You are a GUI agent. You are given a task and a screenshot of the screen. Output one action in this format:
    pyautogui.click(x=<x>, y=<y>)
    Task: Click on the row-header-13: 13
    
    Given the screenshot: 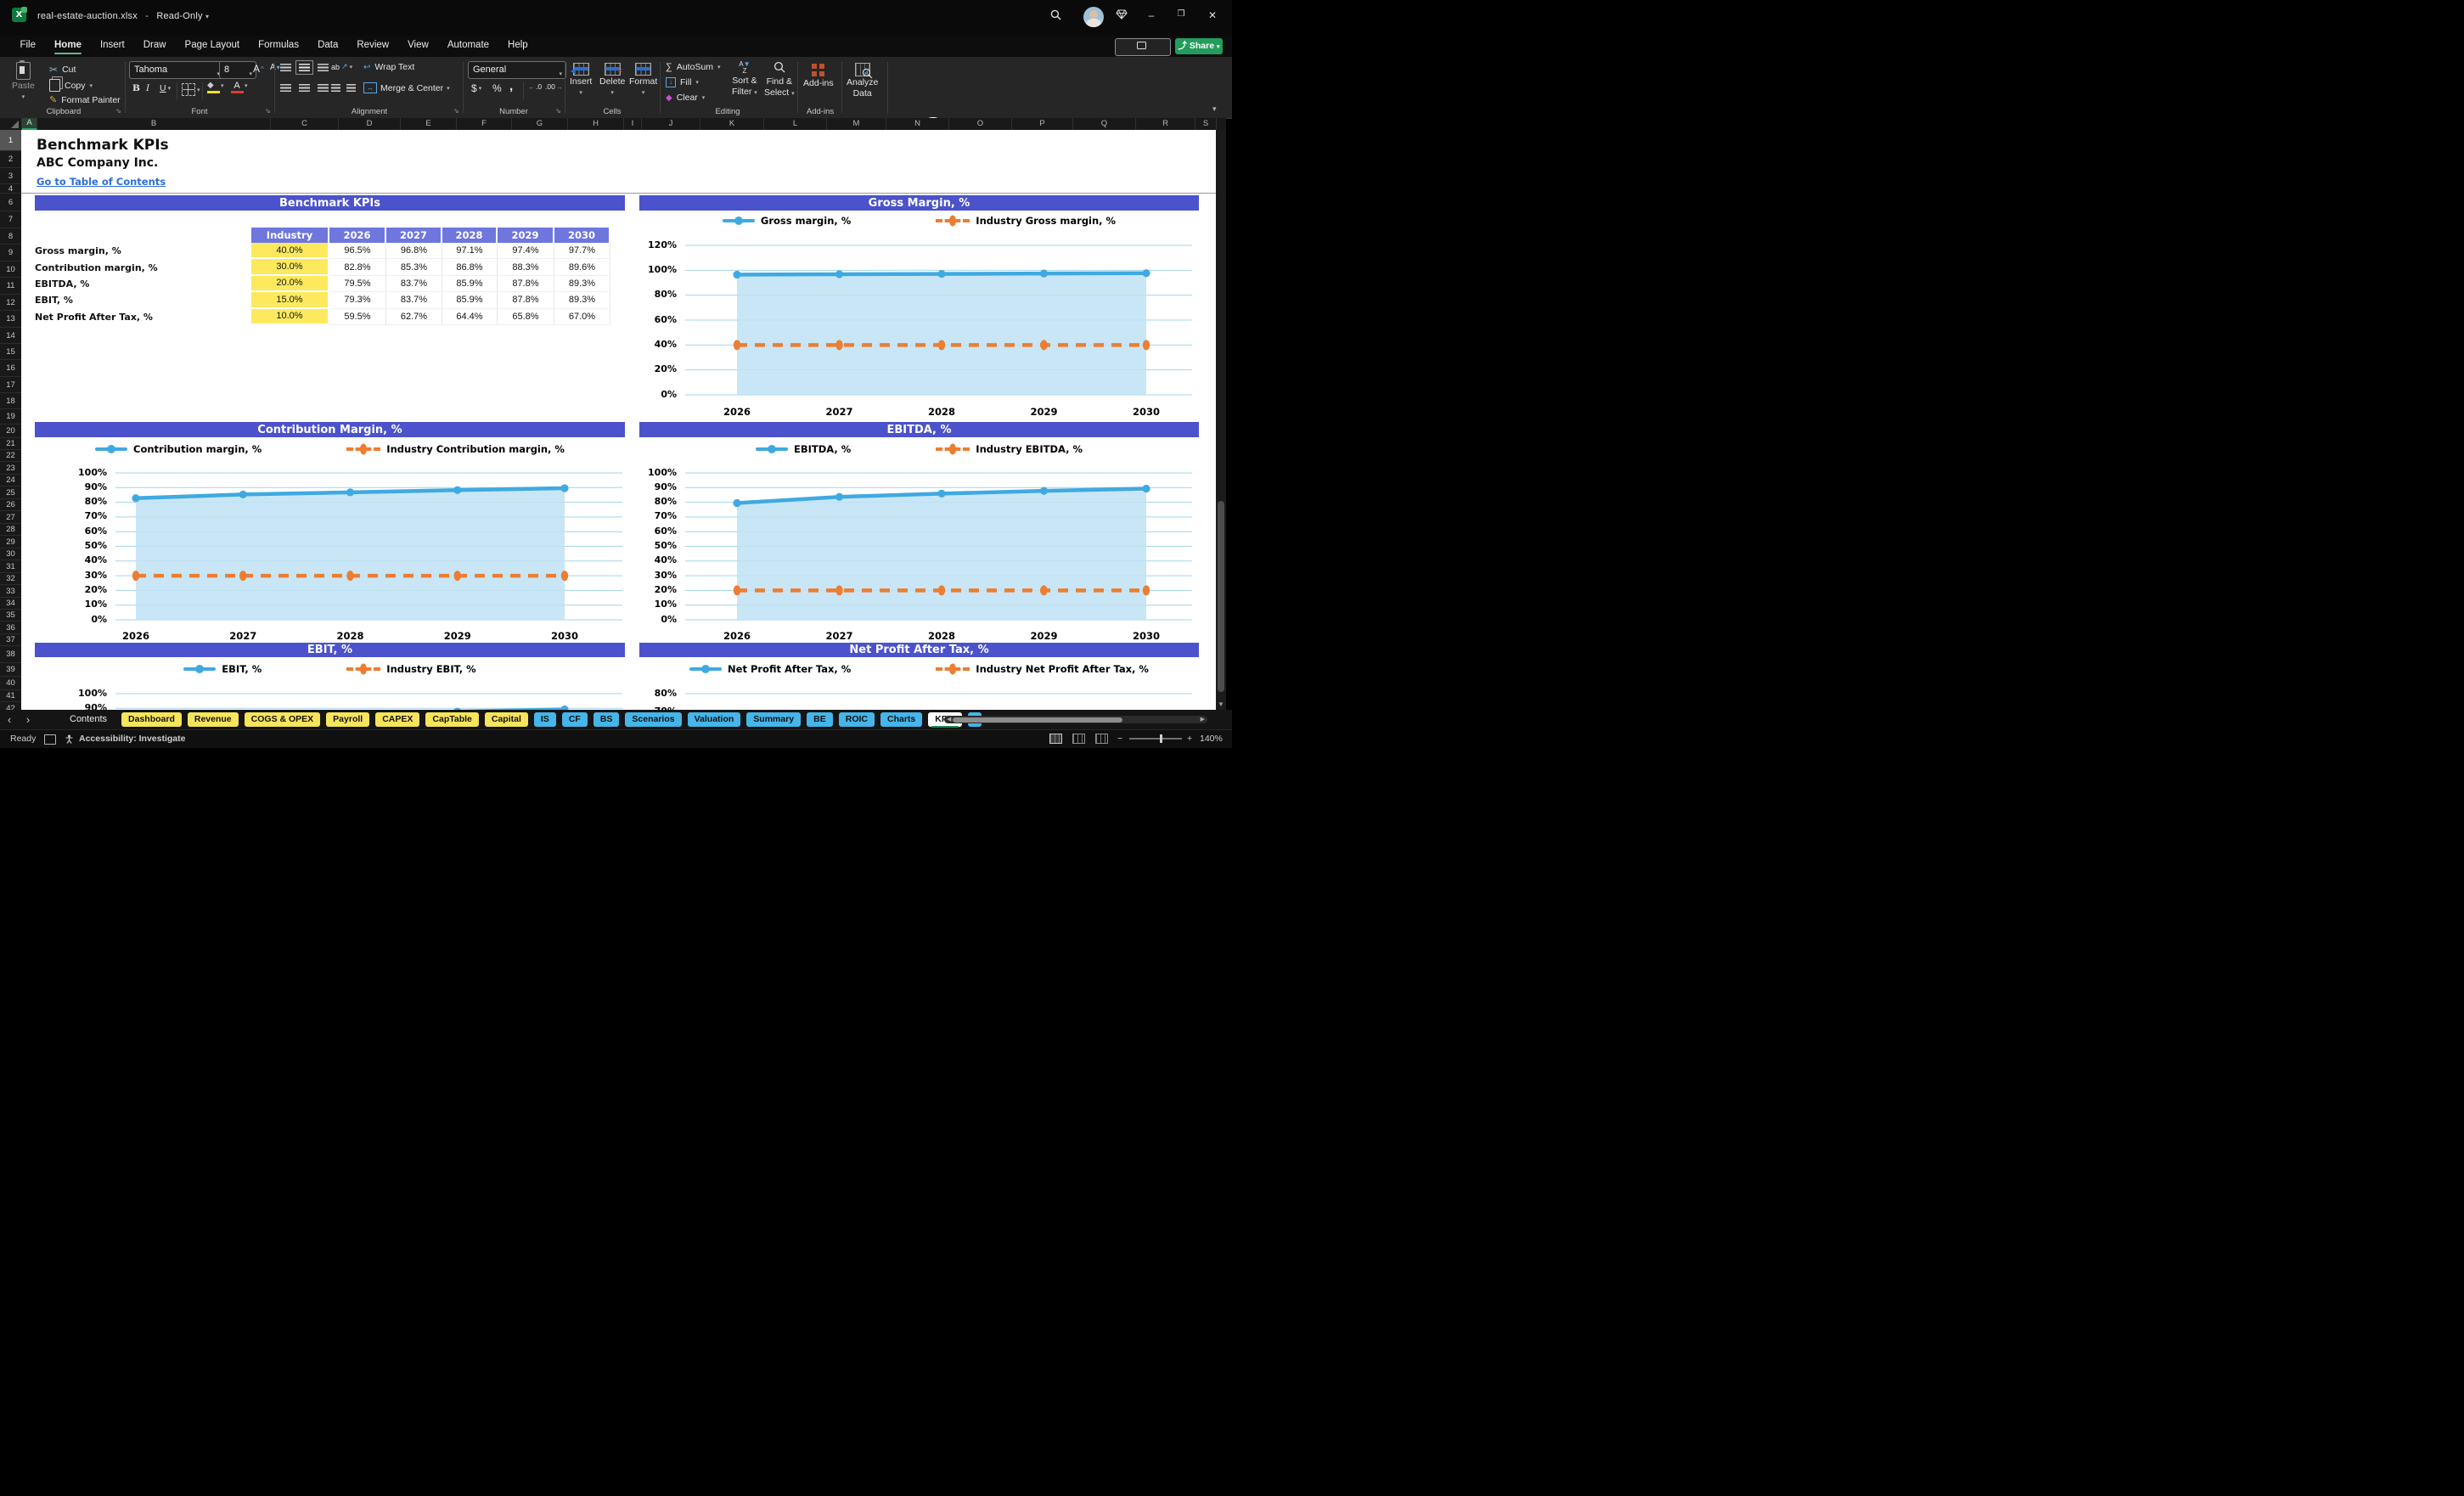 What is the action you would take?
    pyautogui.click(x=10, y=319)
    